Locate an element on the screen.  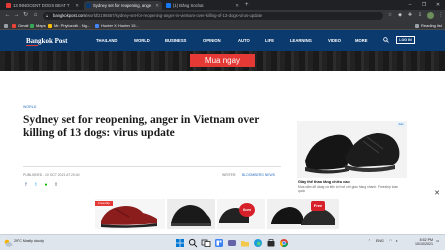
promo-label: Freeship toàn quốc is located at coordinates (104, 205).